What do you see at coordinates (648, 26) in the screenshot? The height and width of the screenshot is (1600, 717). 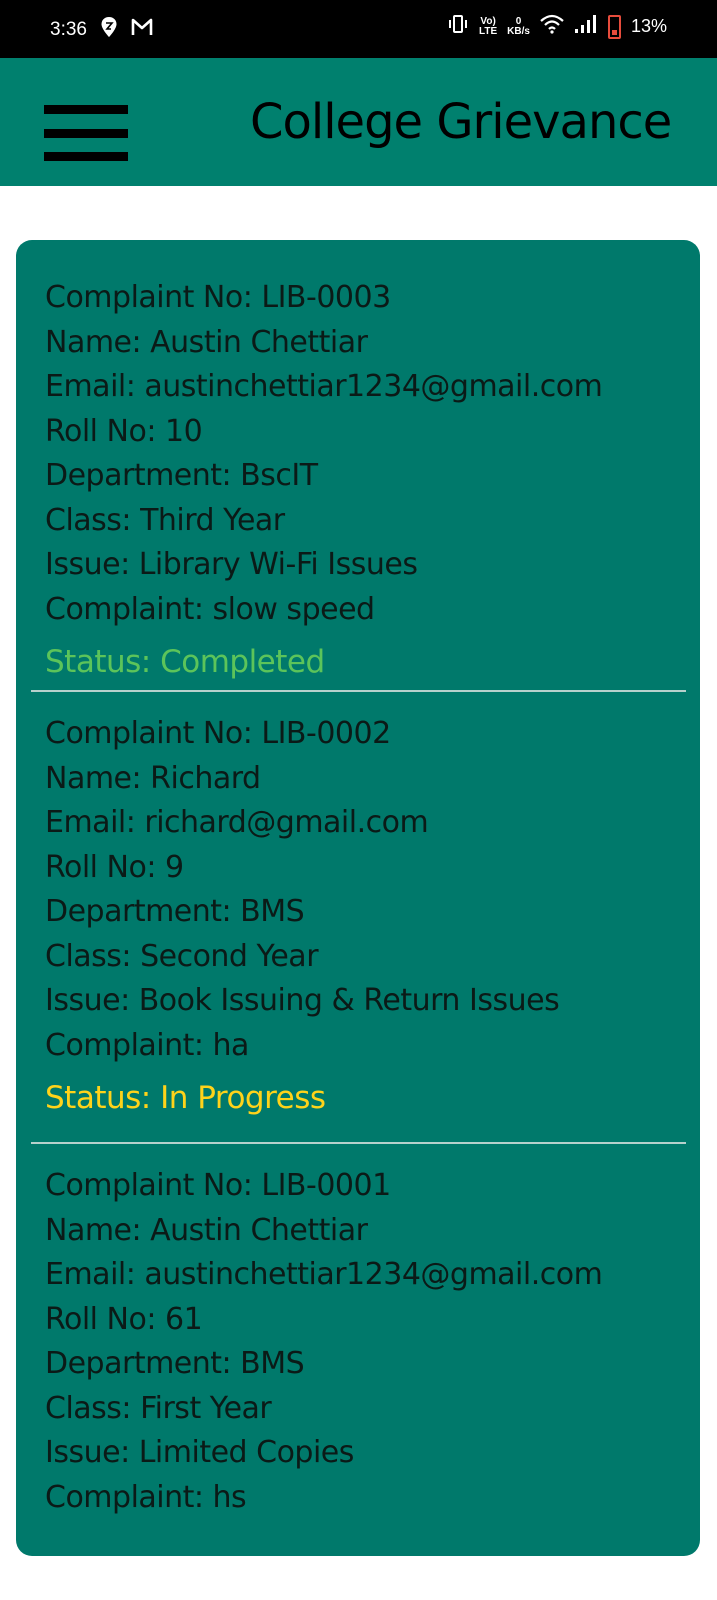 I see `battery-percentage: 13%` at bounding box center [648, 26].